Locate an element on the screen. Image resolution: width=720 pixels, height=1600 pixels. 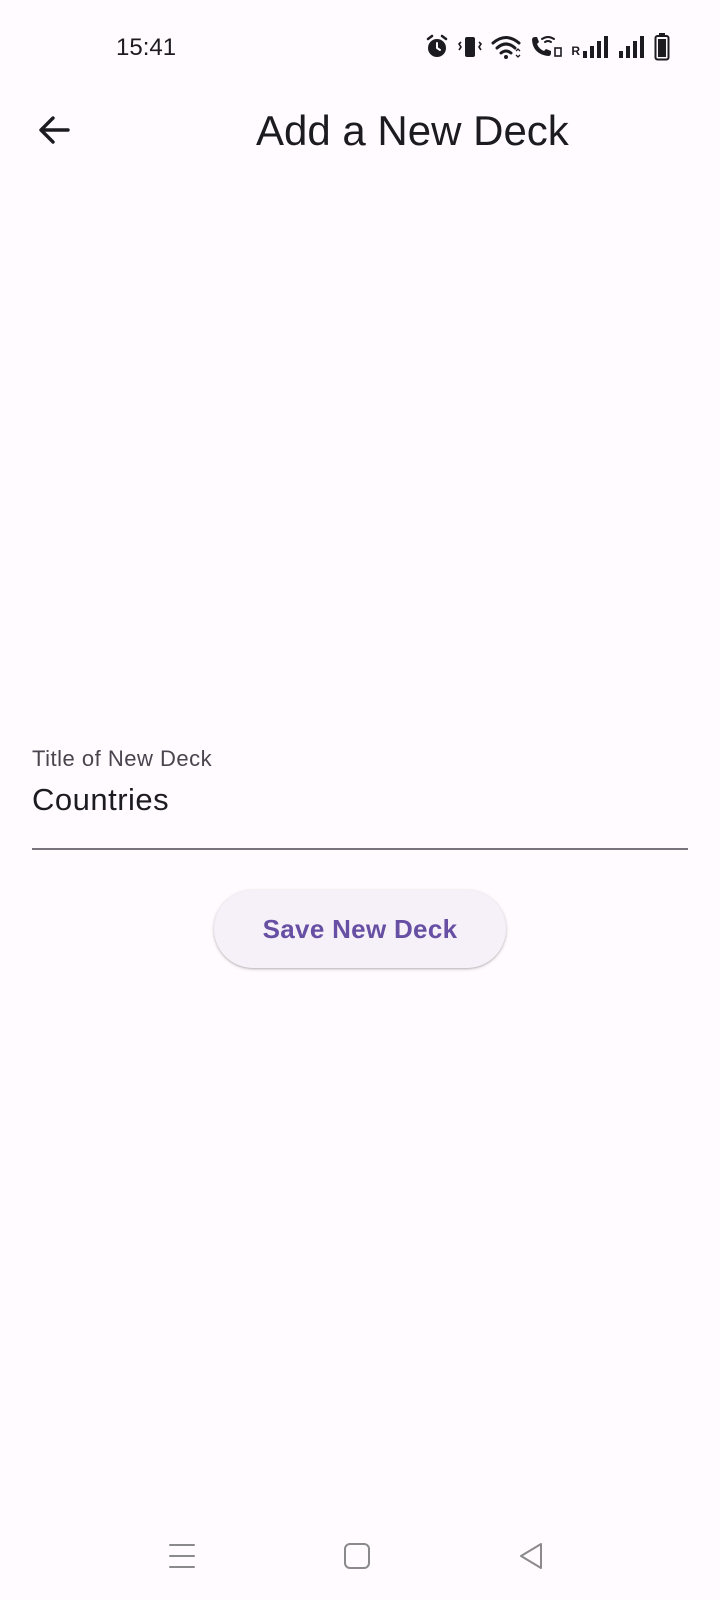
signal-roaming-icon: R is located at coordinates (590, 47).